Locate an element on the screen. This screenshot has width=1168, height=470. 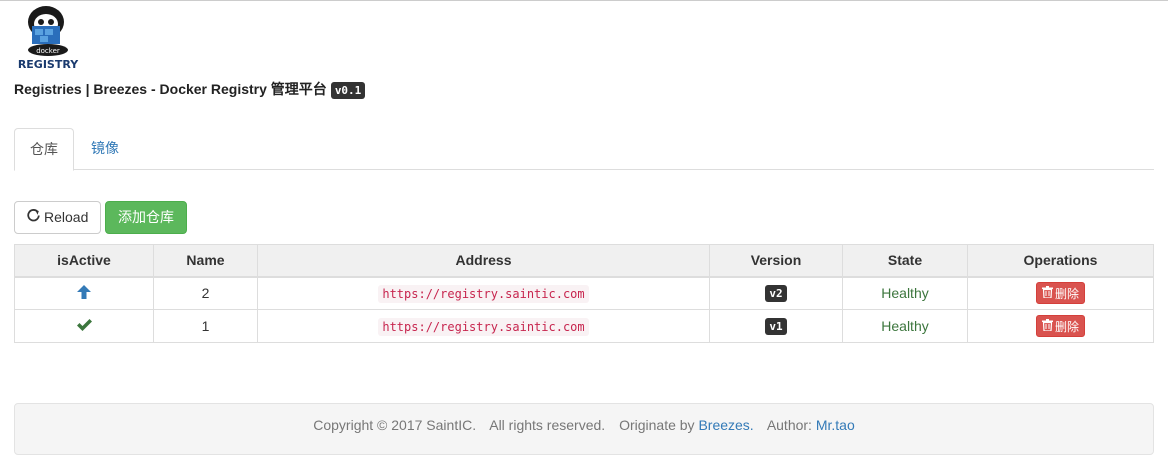
reload-label: Reload is located at coordinates (66, 217).